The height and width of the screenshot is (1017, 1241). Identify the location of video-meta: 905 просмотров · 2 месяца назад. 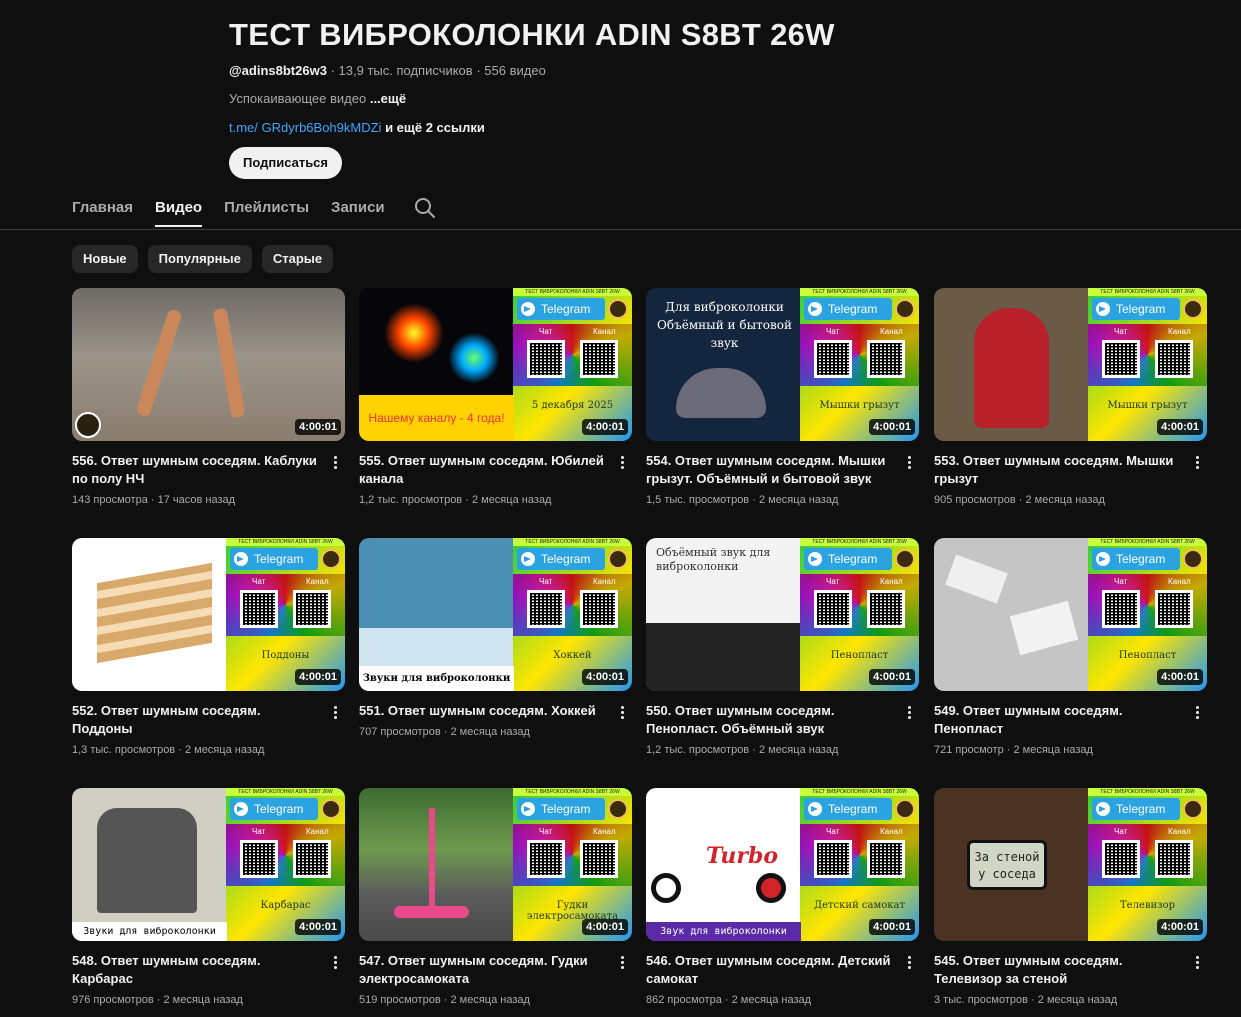
(1070, 500).